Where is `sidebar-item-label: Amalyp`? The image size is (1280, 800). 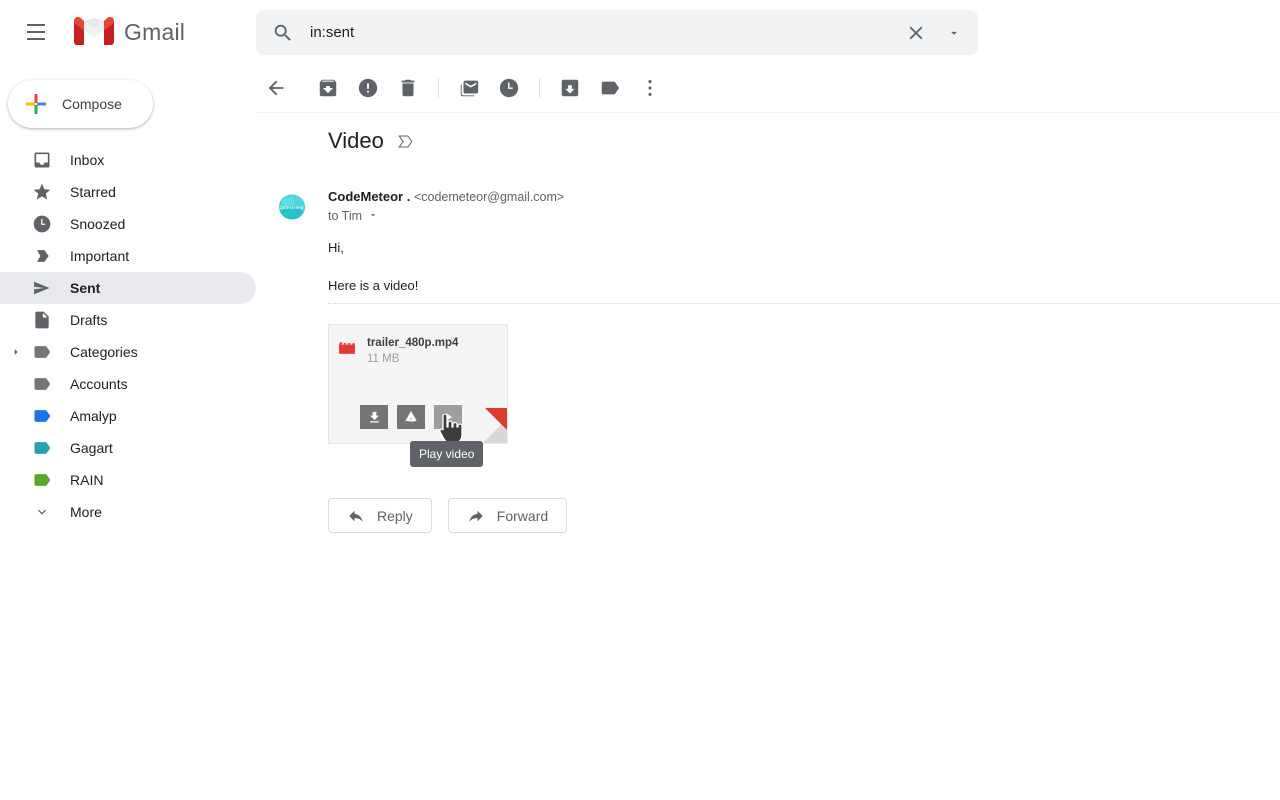
sidebar-item-label: Amalyp is located at coordinates (93, 416).